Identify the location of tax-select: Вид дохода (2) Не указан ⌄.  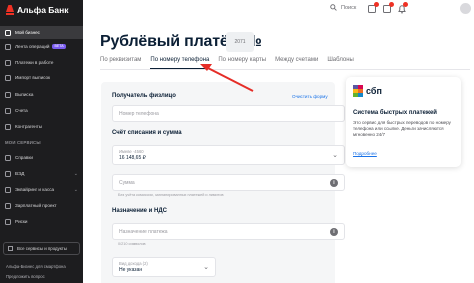
(164, 267).